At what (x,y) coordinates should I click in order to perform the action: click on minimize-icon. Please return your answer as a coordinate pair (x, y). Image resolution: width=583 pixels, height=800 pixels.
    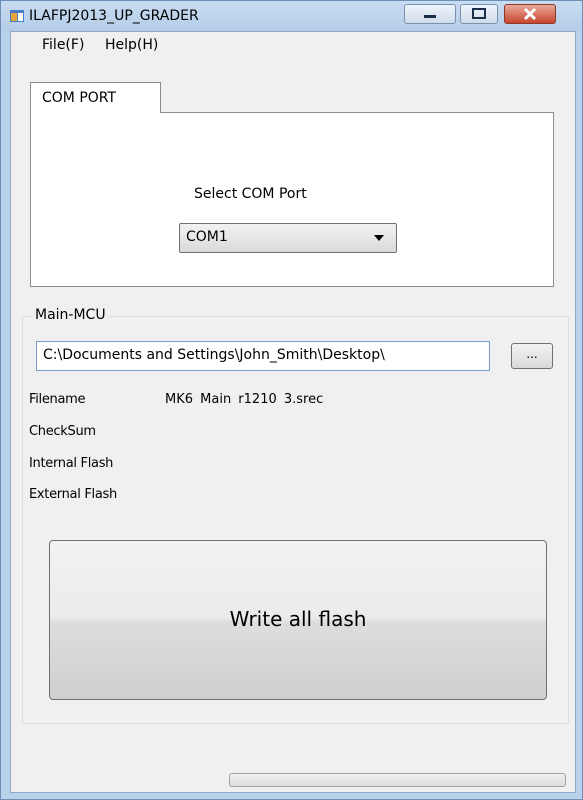
    Looking at the image, I should click on (430, 16).